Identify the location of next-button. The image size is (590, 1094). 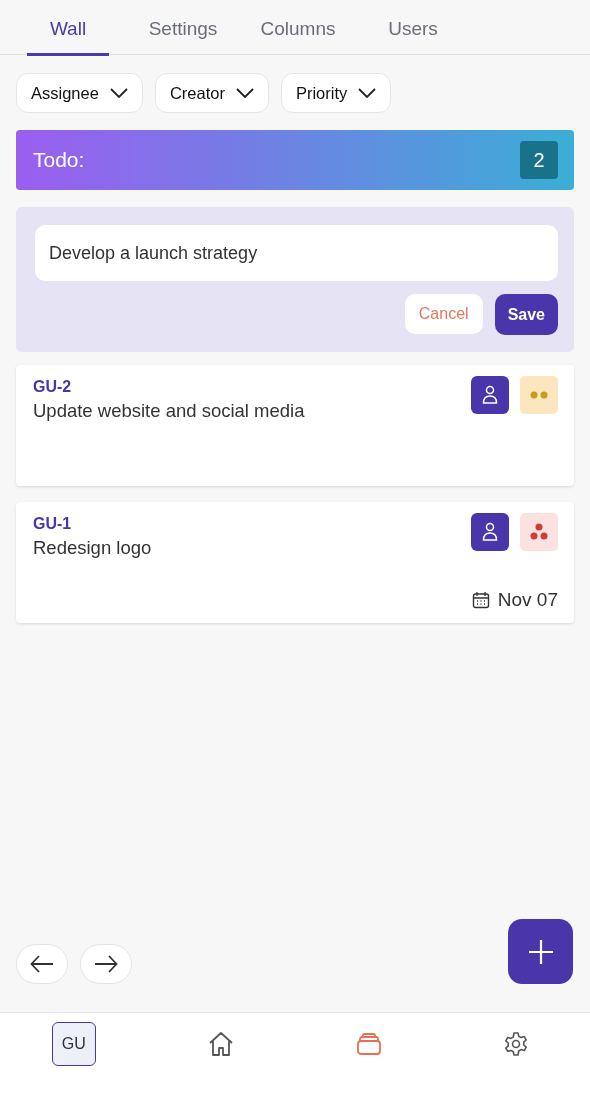
(106, 963).